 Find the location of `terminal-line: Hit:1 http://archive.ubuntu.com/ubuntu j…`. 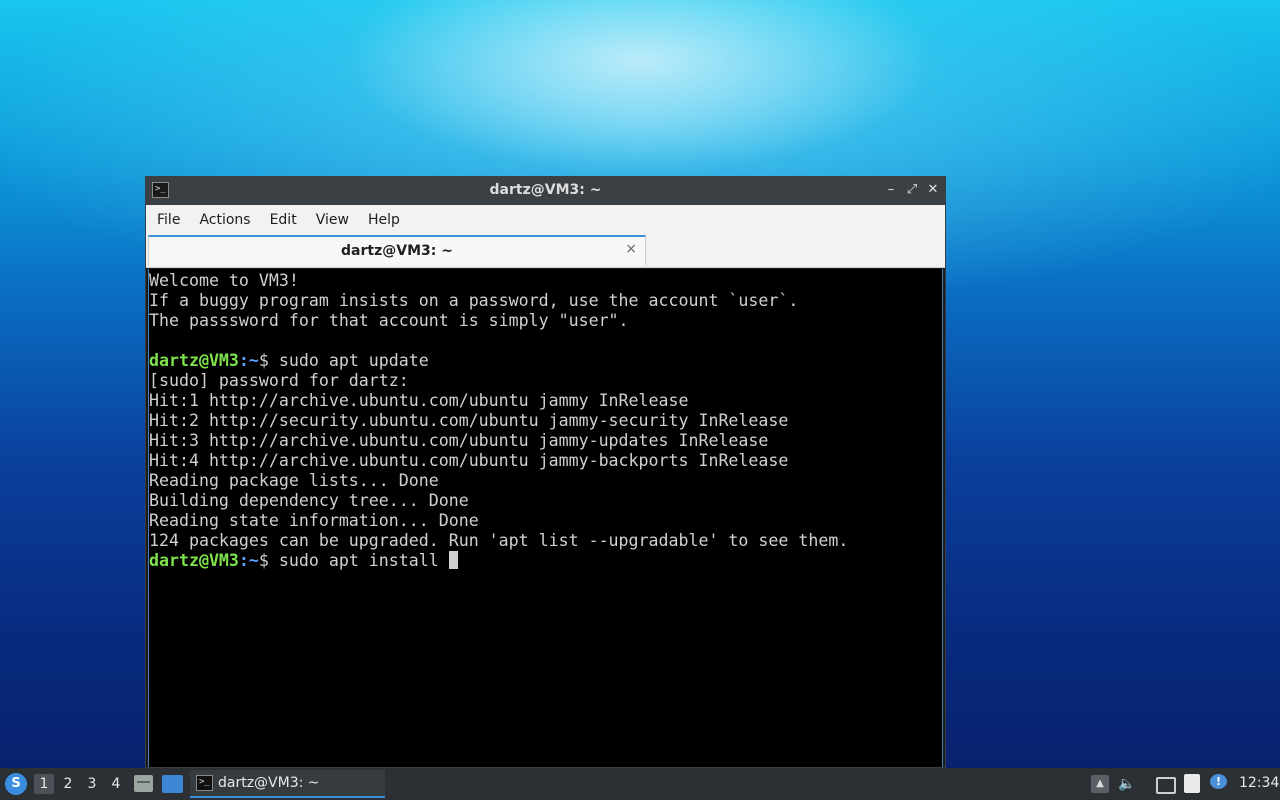

terminal-line: Hit:1 http://archive.ubuntu.com/ubuntu j… is located at coordinates (419, 400).